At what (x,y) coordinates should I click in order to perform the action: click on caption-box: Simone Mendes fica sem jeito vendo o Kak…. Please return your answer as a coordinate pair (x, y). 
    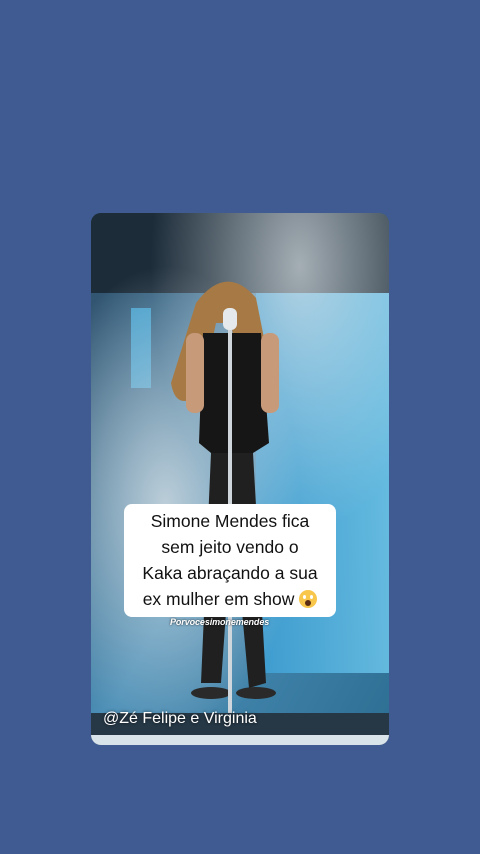
    Looking at the image, I should click on (230, 560).